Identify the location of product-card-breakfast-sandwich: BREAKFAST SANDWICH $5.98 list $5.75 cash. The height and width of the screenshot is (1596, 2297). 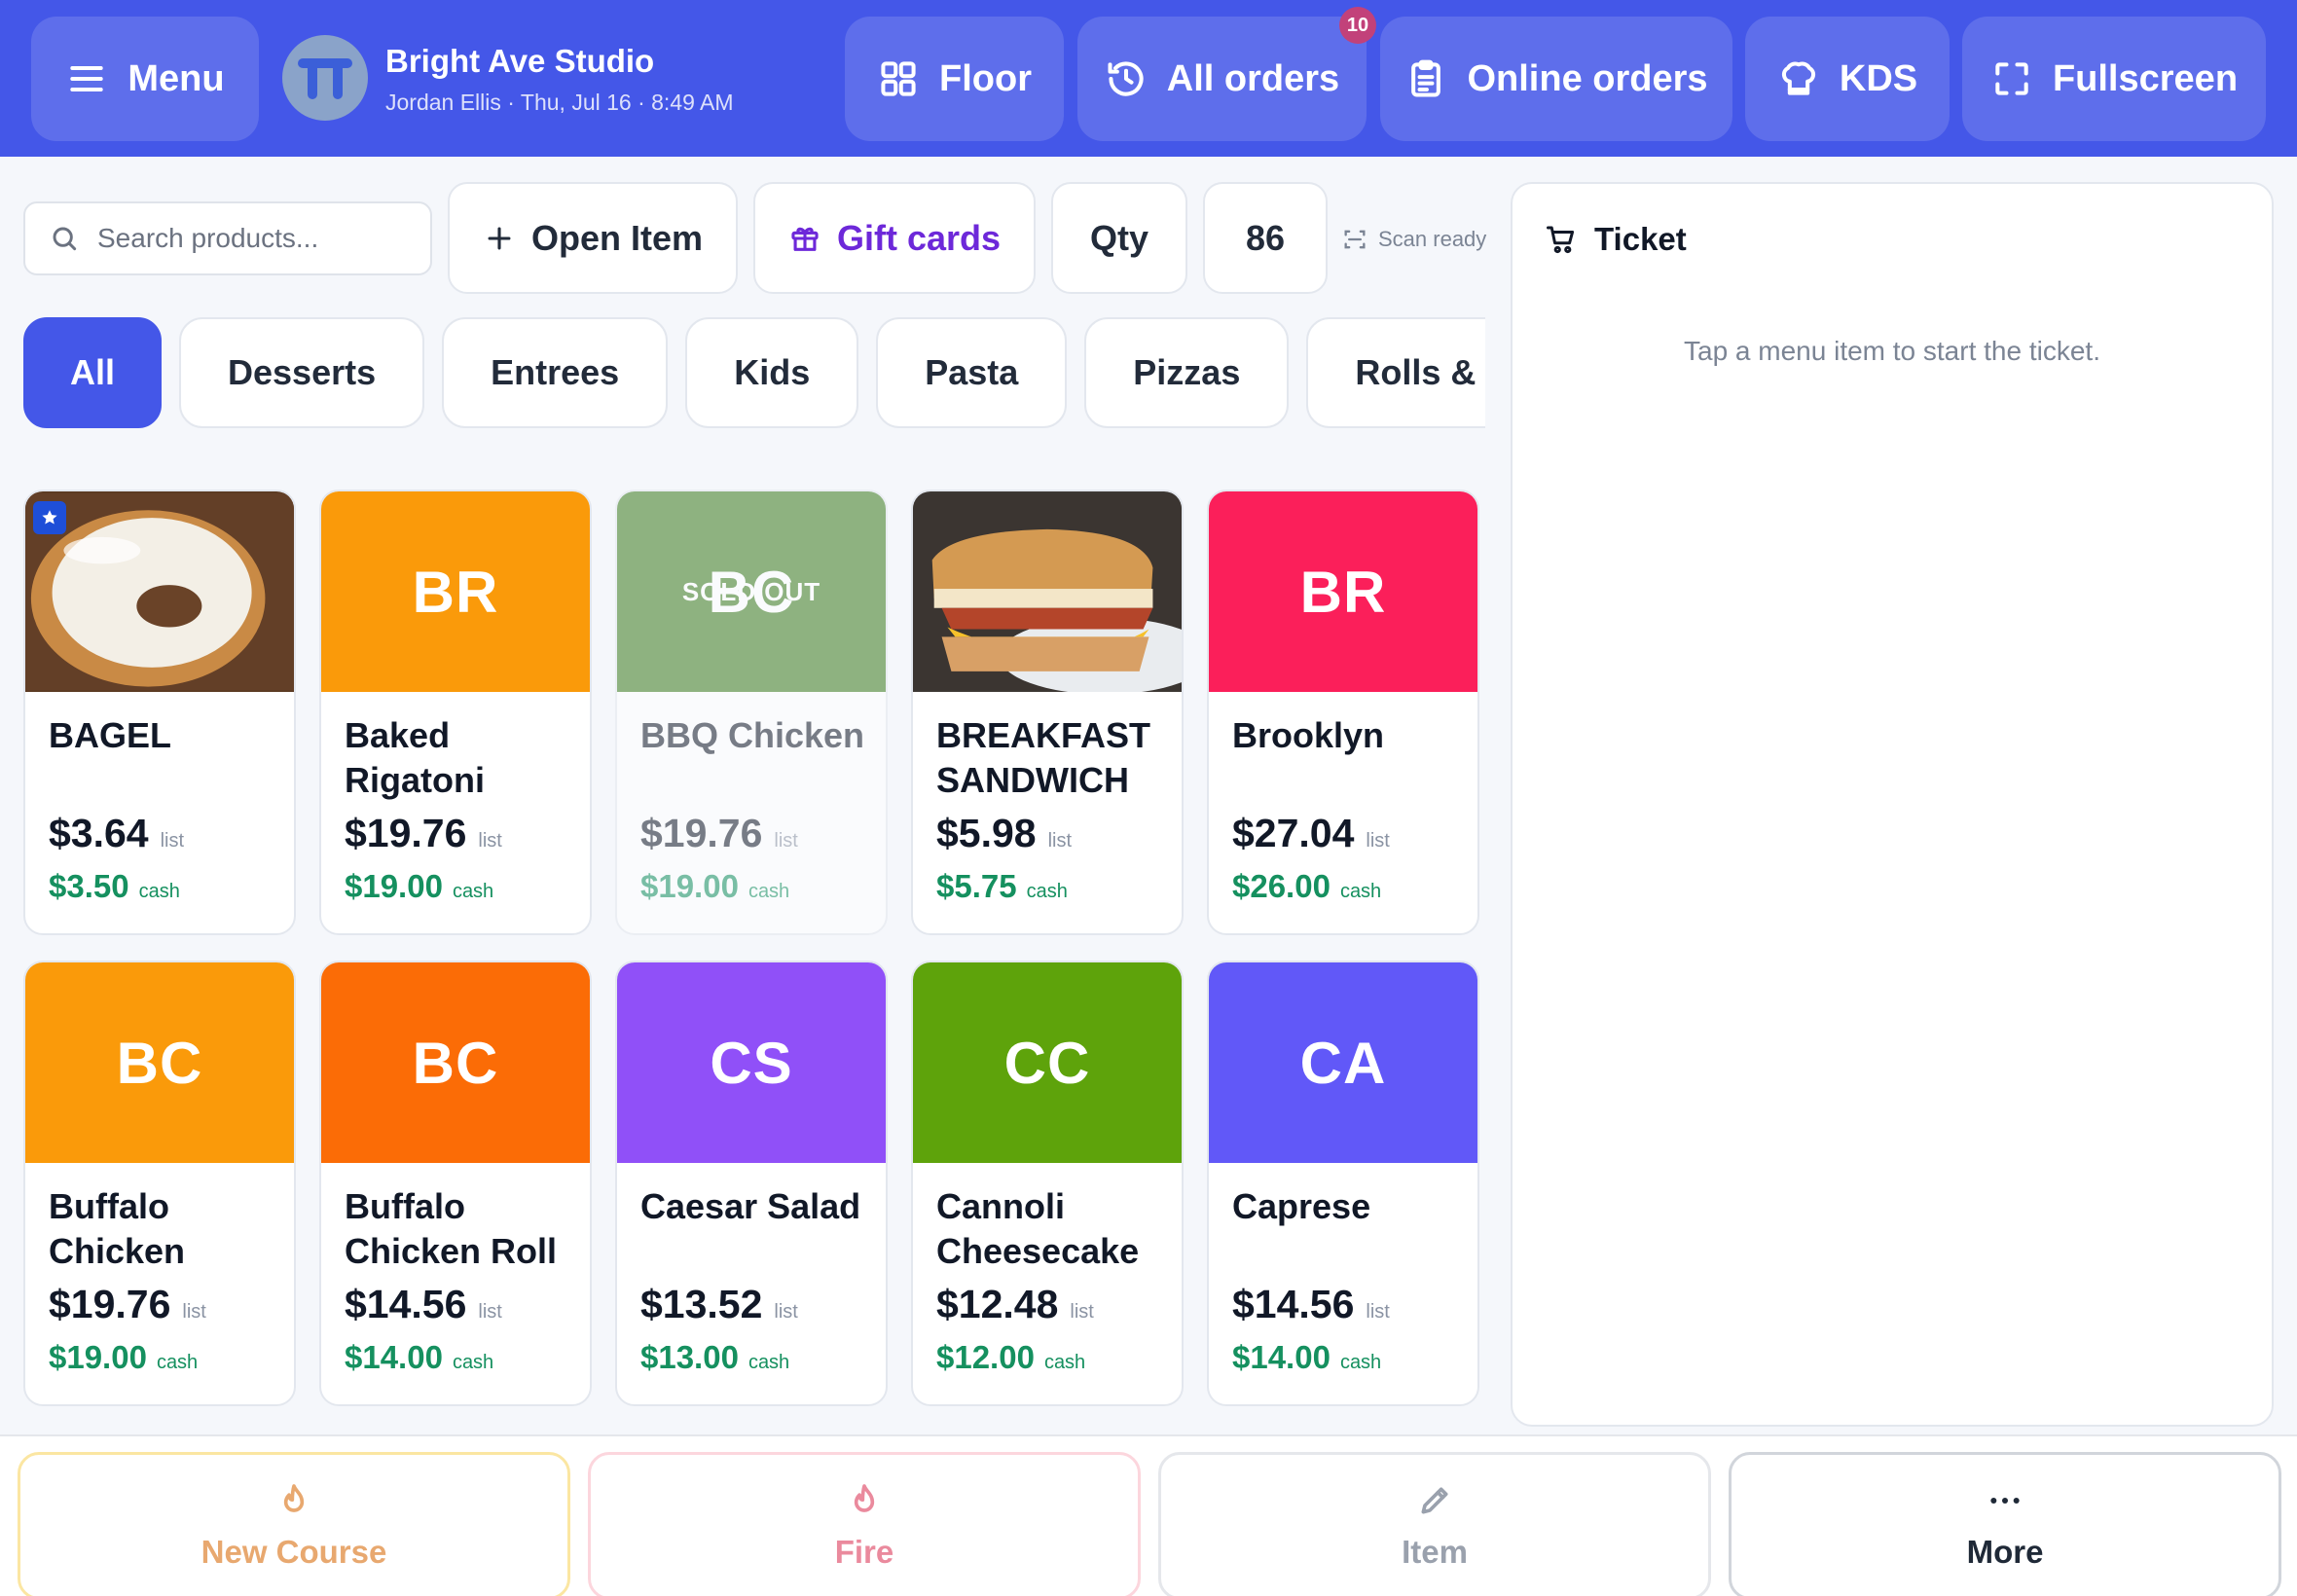
(1047, 713).